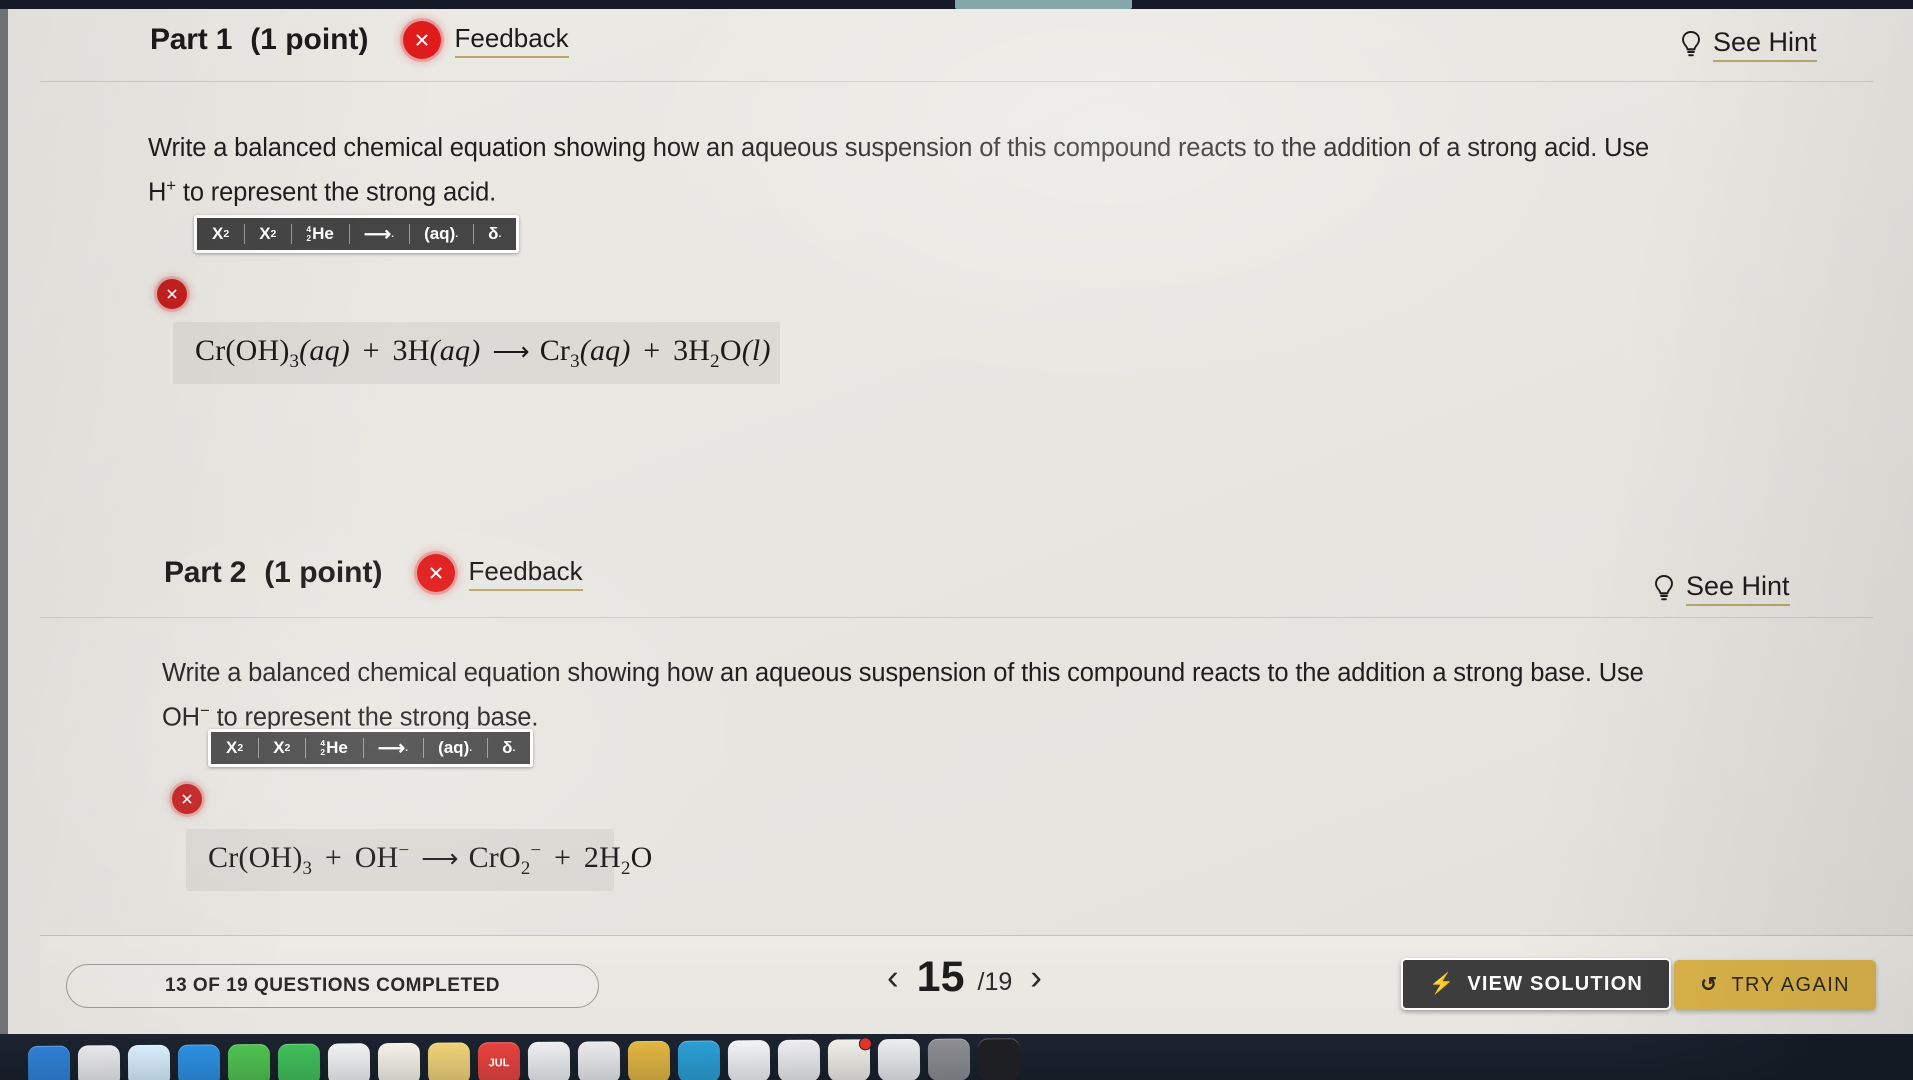 The width and height of the screenshot is (1913, 1080). What do you see at coordinates (191, 39) in the screenshot?
I see `part-1-title: Part 1` at bounding box center [191, 39].